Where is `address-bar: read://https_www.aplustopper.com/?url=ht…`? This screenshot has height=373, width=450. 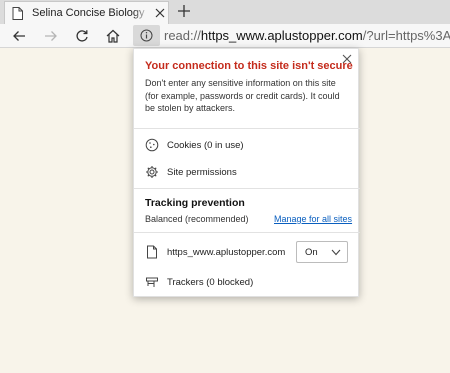 address-bar: read://https_www.aplustopper.com/?url=ht… is located at coordinates (307, 35).